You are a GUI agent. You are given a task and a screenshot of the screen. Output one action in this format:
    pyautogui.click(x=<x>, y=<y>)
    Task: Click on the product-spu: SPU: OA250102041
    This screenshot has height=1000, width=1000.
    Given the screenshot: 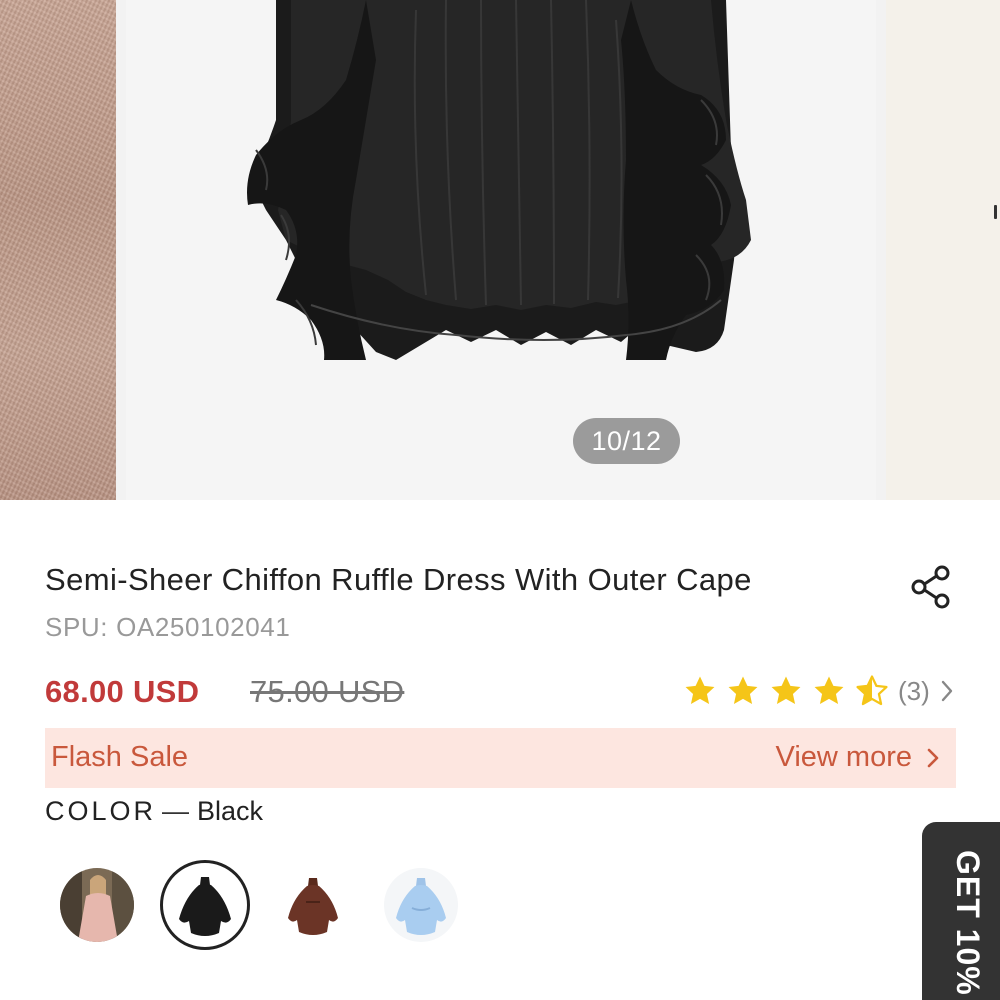 What is the action you would take?
    pyautogui.click(x=167, y=627)
    